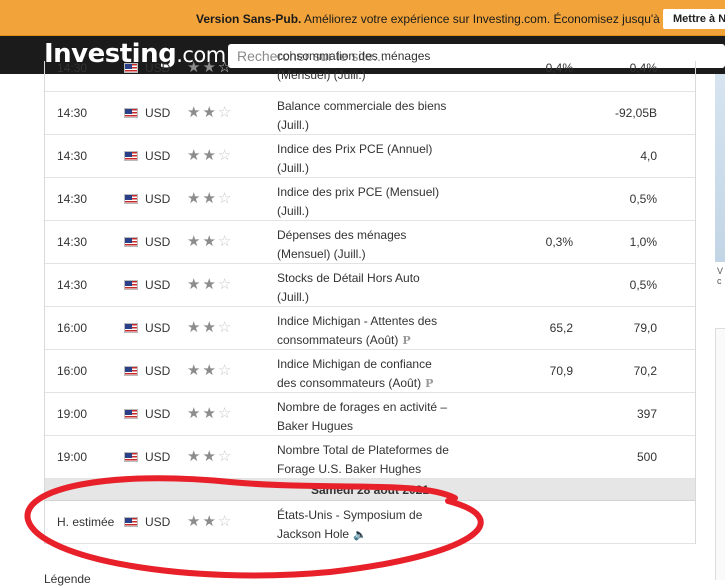 This screenshot has height=586, width=725. I want to click on previous-value: 0,3%, so click(559, 242).